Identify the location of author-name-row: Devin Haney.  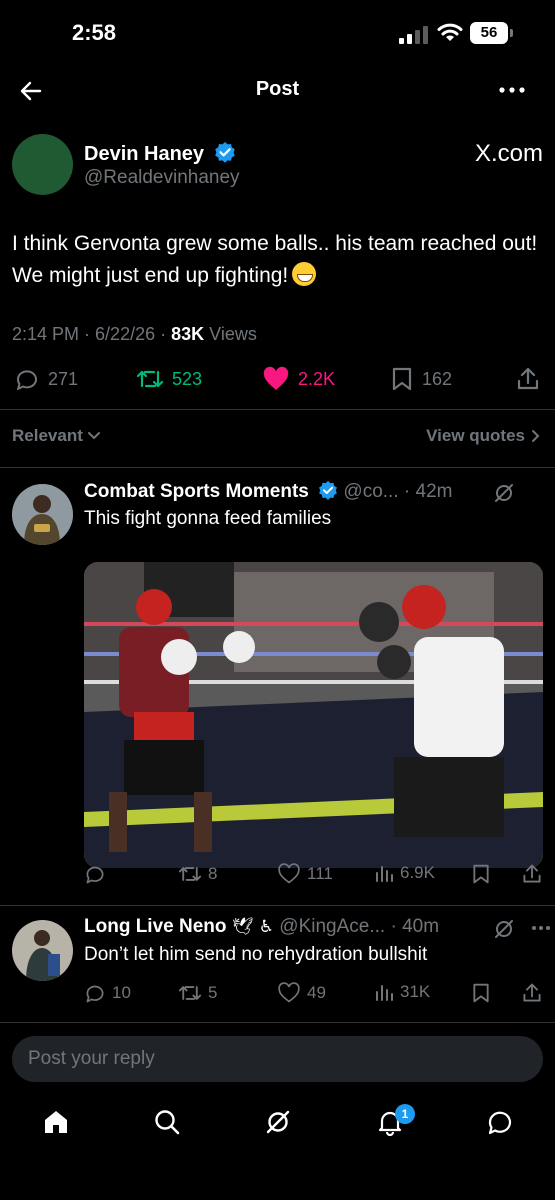
(160, 153).